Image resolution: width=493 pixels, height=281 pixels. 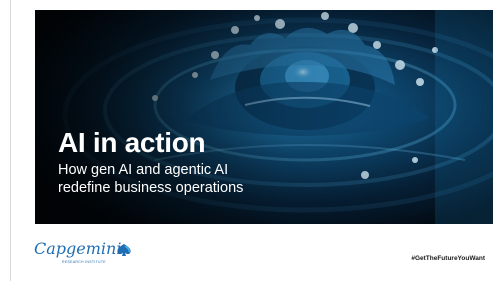 What do you see at coordinates (448, 258) in the screenshot?
I see `campaign-hashtag: #GetTheFutureYouWant` at bounding box center [448, 258].